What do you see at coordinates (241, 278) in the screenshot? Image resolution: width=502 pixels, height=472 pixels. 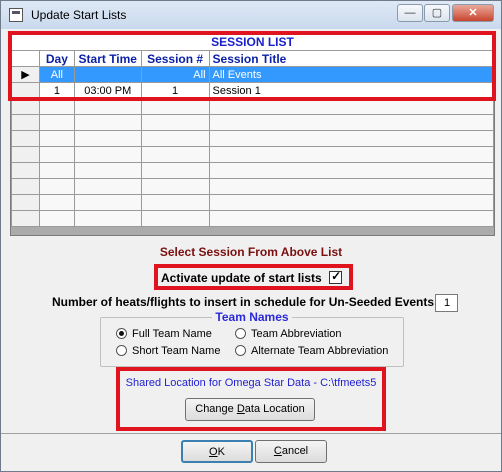 I see `activate-update-label: Activate update of start lists` at bounding box center [241, 278].